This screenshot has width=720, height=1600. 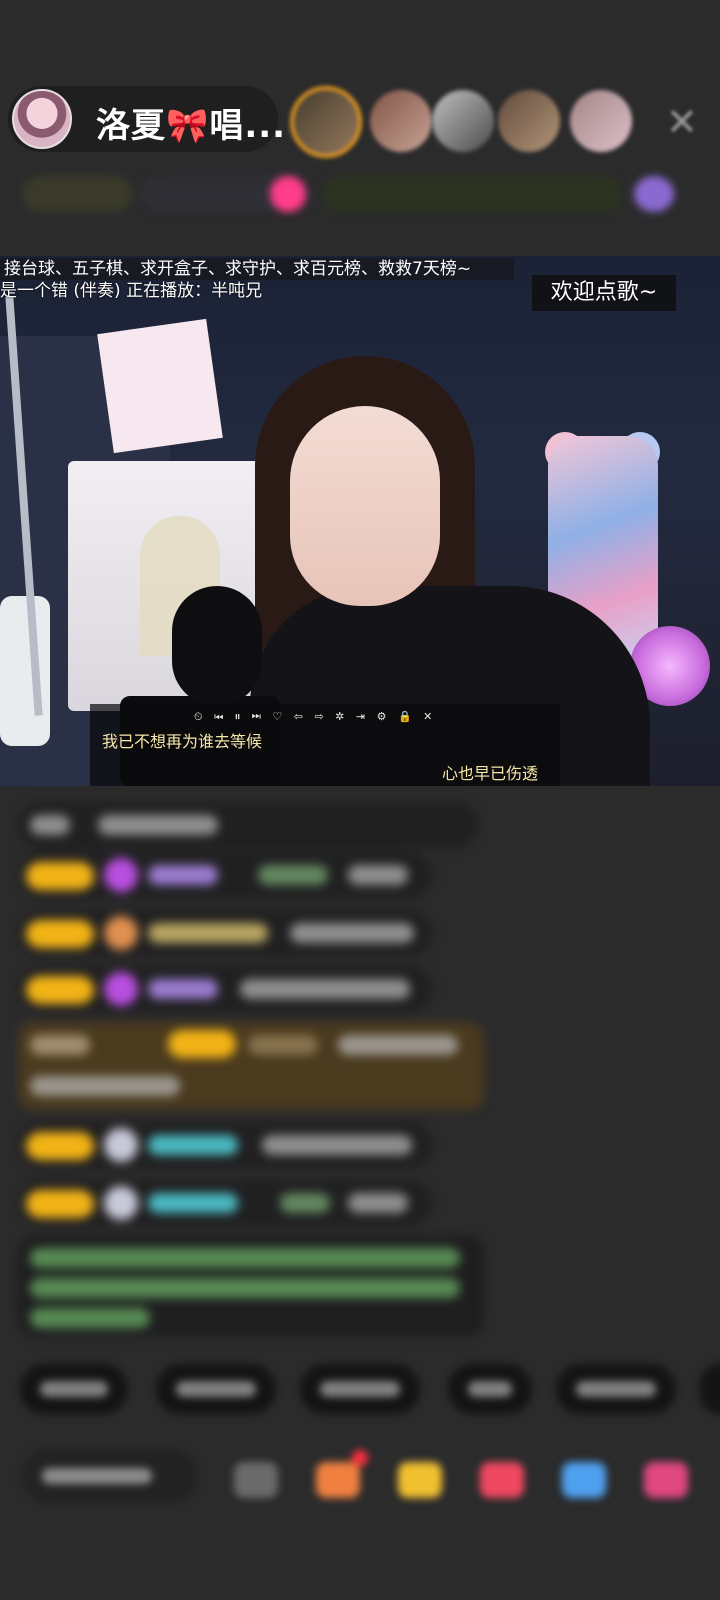 What do you see at coordinates (217, 646) in the screenshot?
I see `microphone` at bounding box center [217, 646].